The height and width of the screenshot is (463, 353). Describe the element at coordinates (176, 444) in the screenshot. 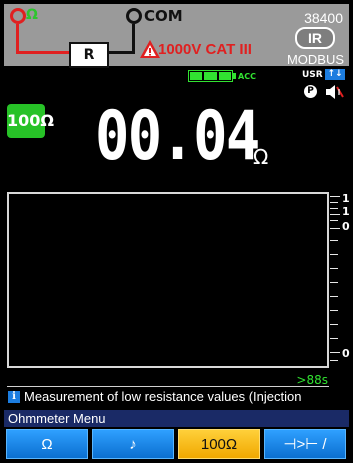

I see `softkey-row: Ω ♪ 100Ω ⊣>⊢ / ⊣>⊢` at that location.